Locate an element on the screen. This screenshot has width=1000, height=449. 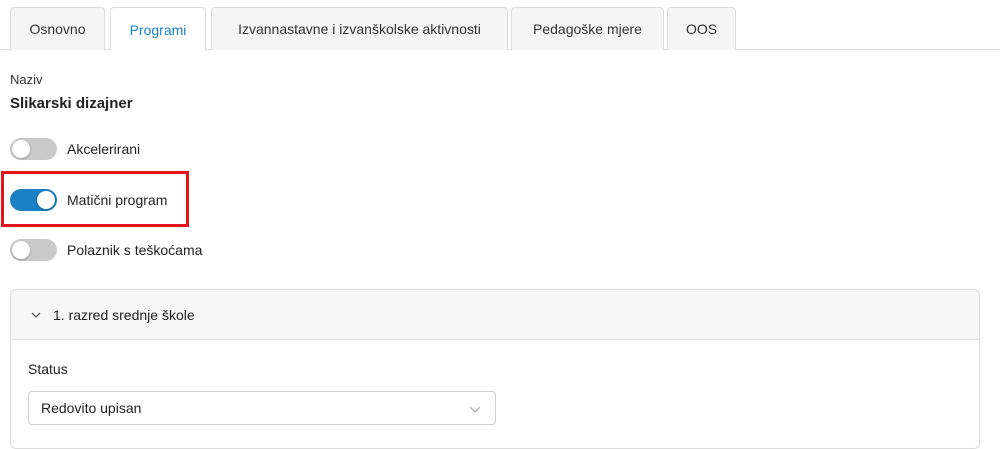
status-select: Redovito upisan is located at coordinates (262, 408).